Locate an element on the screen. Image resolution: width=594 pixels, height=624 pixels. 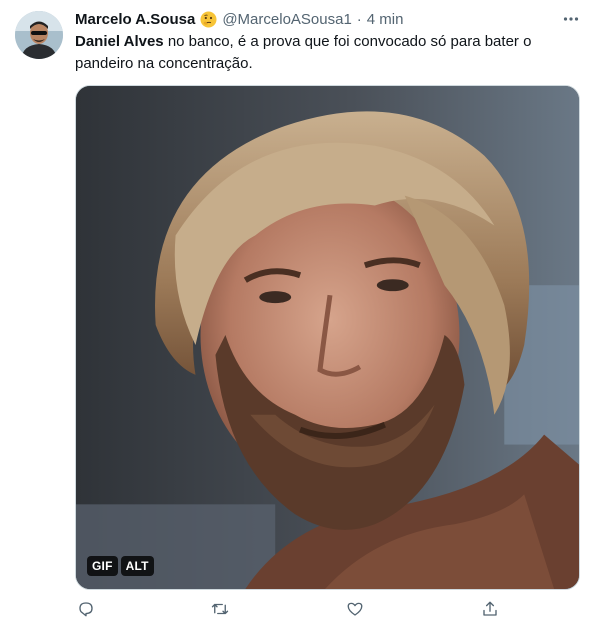
like-icon is located at coordinates (355, 609).